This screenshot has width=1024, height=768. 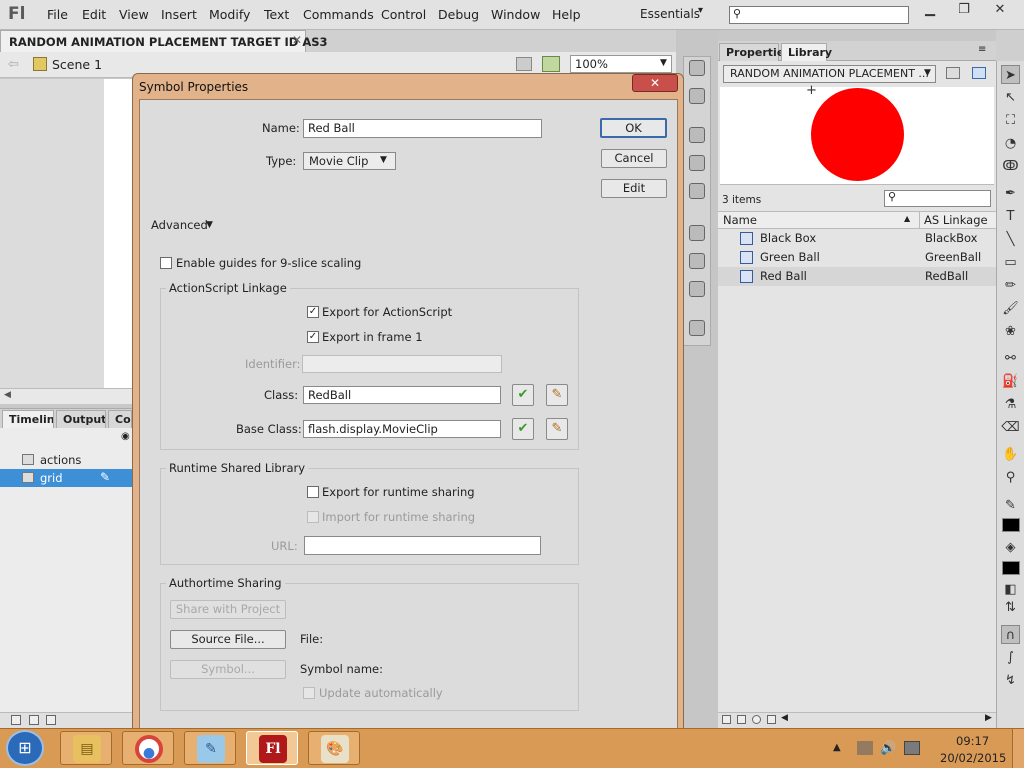 What do you see at coordinates (697, 191) in the screenshot?
I see `transform-icon` at bounding box center [697, 191].